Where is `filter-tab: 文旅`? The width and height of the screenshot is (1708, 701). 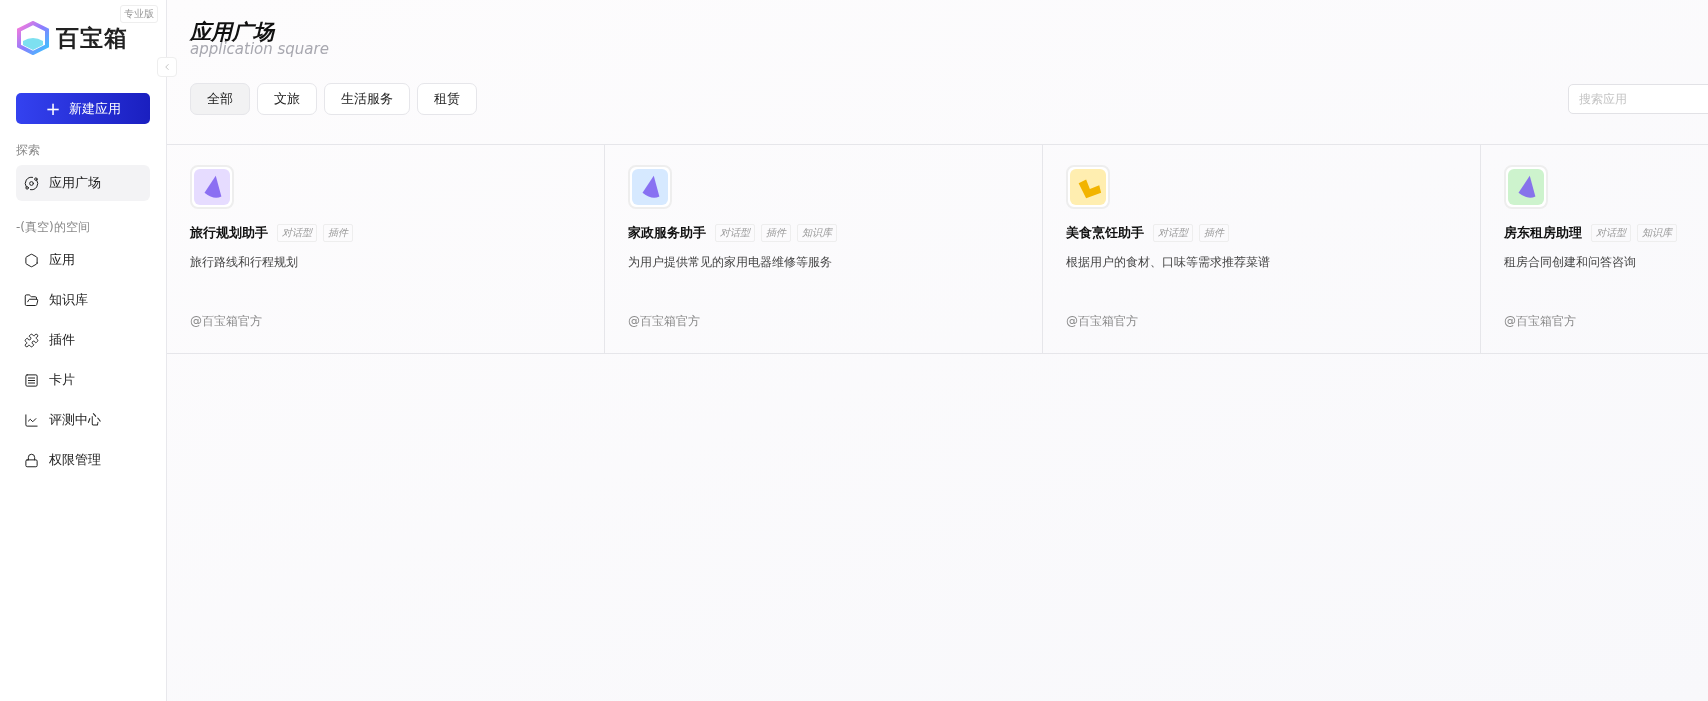
filter-tab: 文旅 is located at coordinates (287, 99).